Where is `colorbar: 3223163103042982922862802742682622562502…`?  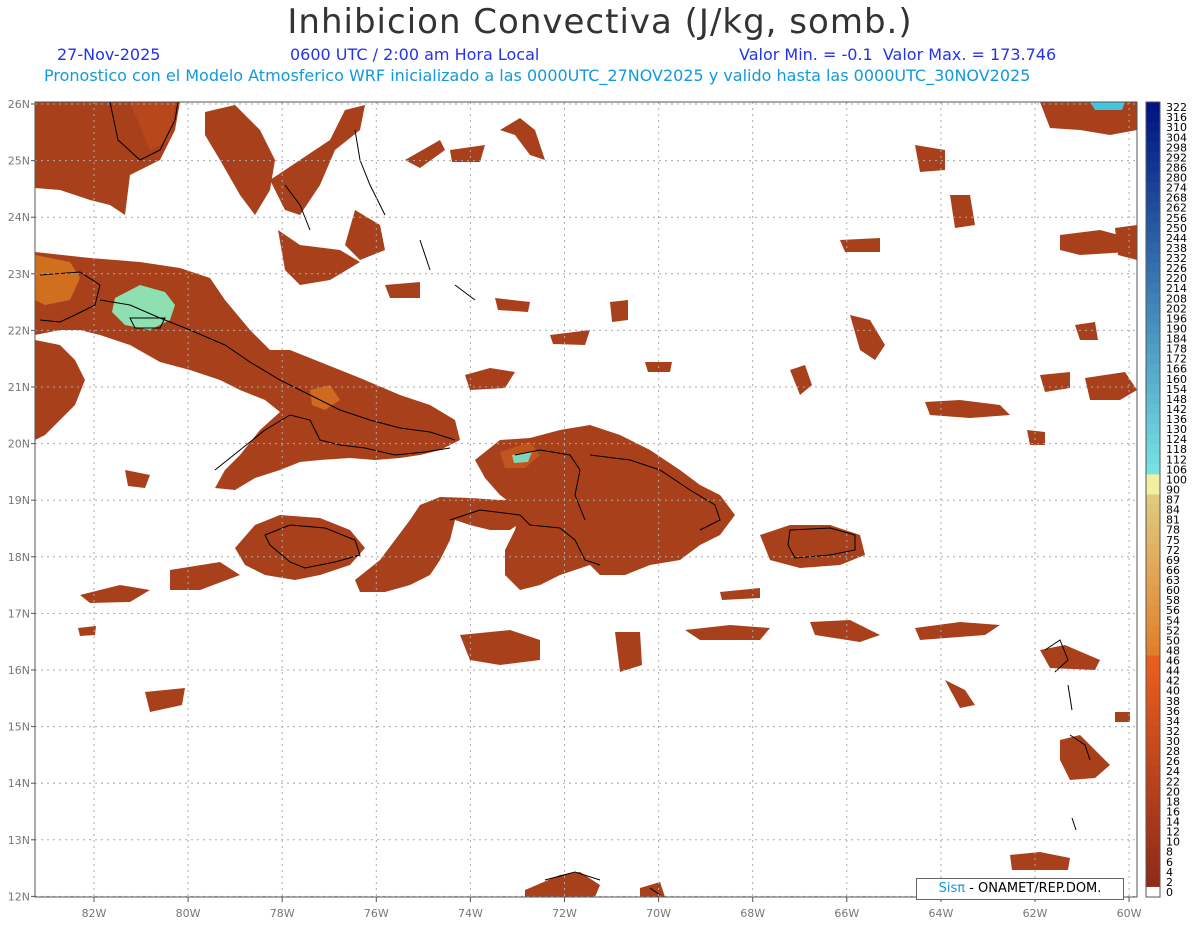
colorbar: 3223163103042982922862802742682622562502… is located at coordinates (1166, 500).